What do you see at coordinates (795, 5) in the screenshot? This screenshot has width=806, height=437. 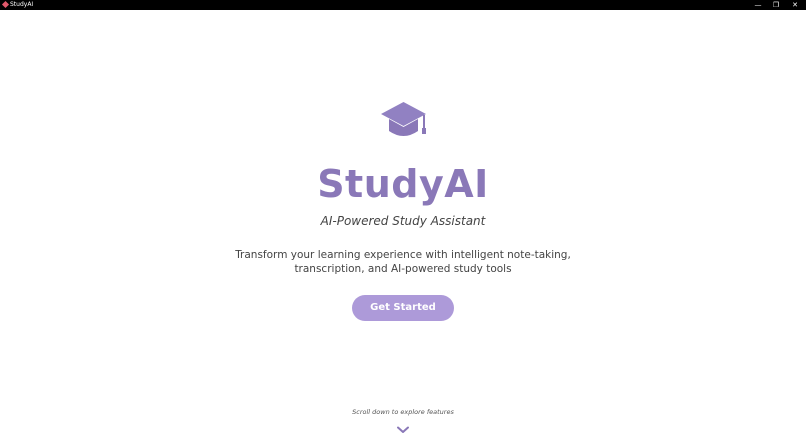 I see `close-button: ✕` at bounding box center [795, 5].